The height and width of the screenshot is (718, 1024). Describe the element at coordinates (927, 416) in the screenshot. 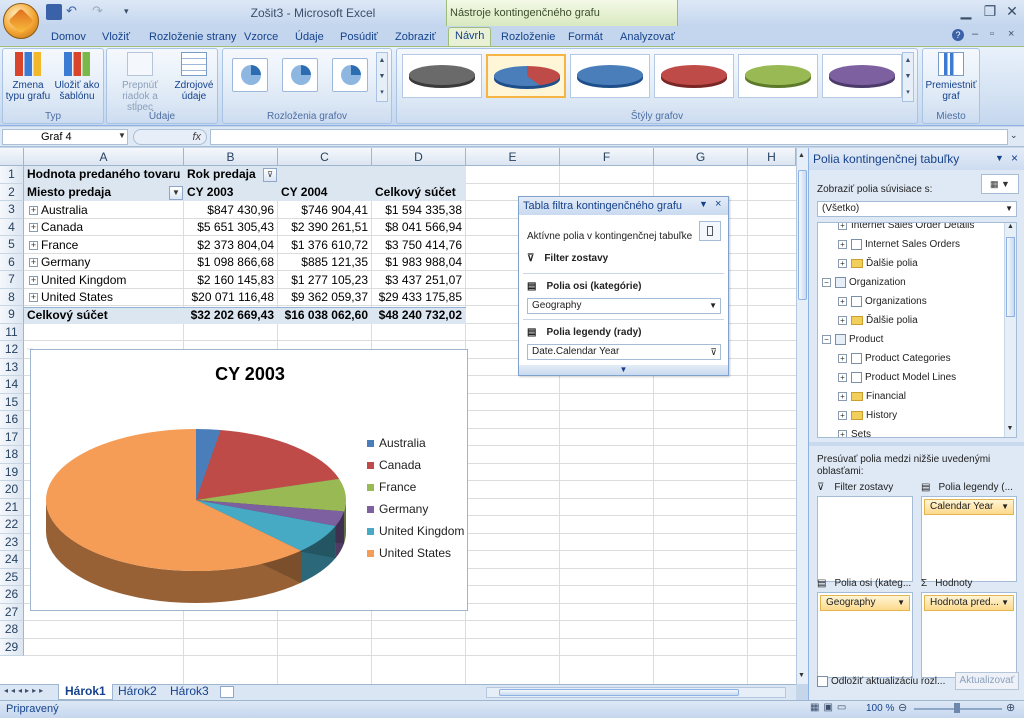

I see `field-tree-item: + History` at that location.